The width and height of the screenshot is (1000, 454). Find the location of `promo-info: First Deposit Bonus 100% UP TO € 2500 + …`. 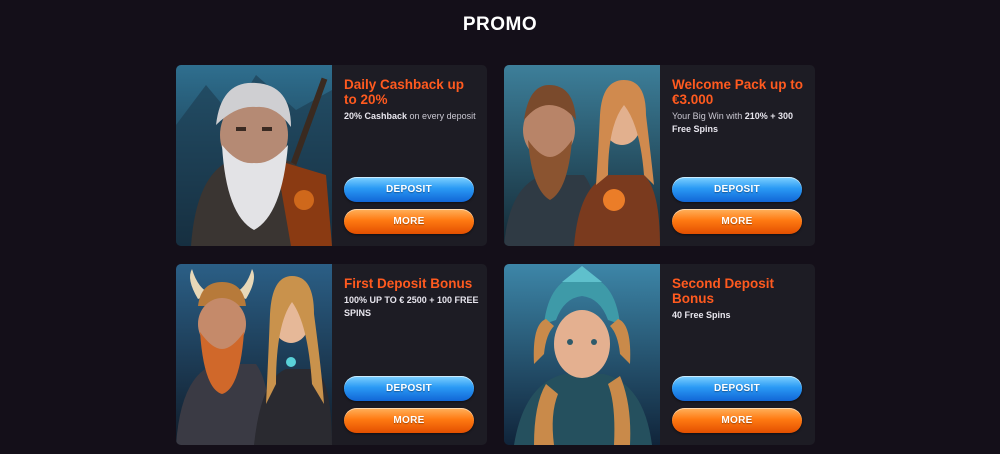

promo-info: First Deposit Bonus 100% UP TO € 2500 + … is located at coordinates (412, 298).